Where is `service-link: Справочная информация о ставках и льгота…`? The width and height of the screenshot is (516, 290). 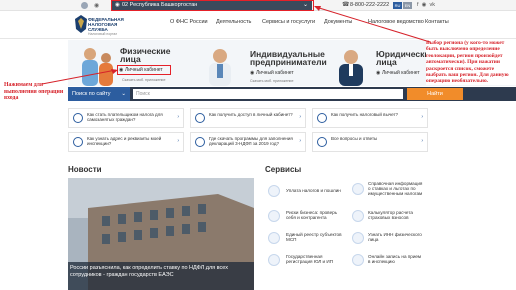 service-link: Справочная информация о ставках и льгота… is located at coordinates (397, 188).